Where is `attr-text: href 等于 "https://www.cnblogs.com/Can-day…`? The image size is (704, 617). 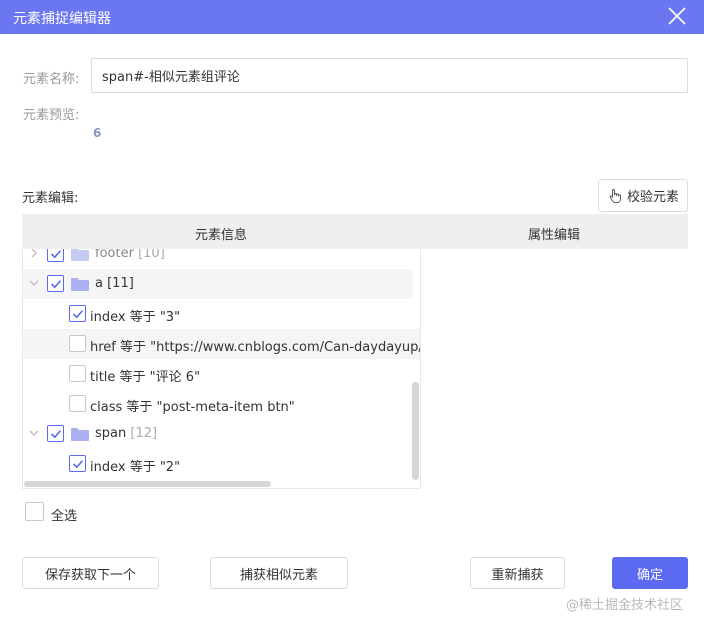
attr-text: href 等于 "https://www.cnblogs.com/Can-day… is located at coordinates (255, 347).